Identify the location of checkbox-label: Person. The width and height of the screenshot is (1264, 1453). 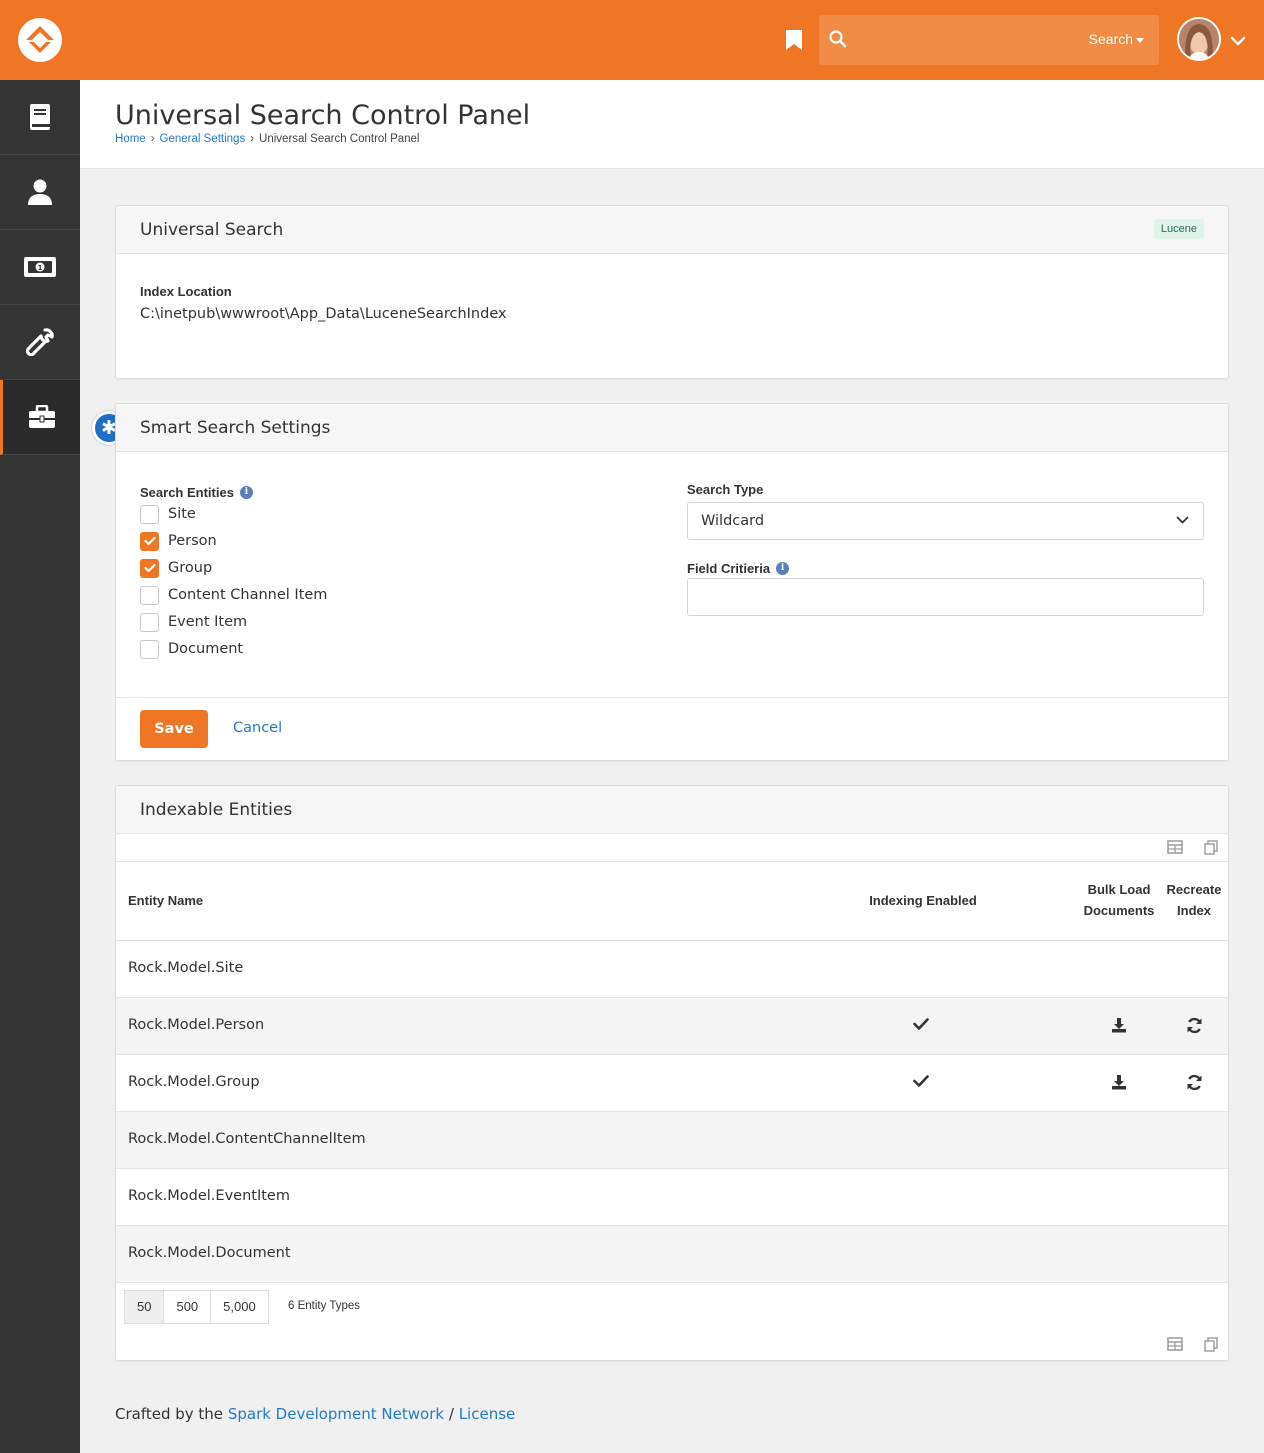
(192, 541).